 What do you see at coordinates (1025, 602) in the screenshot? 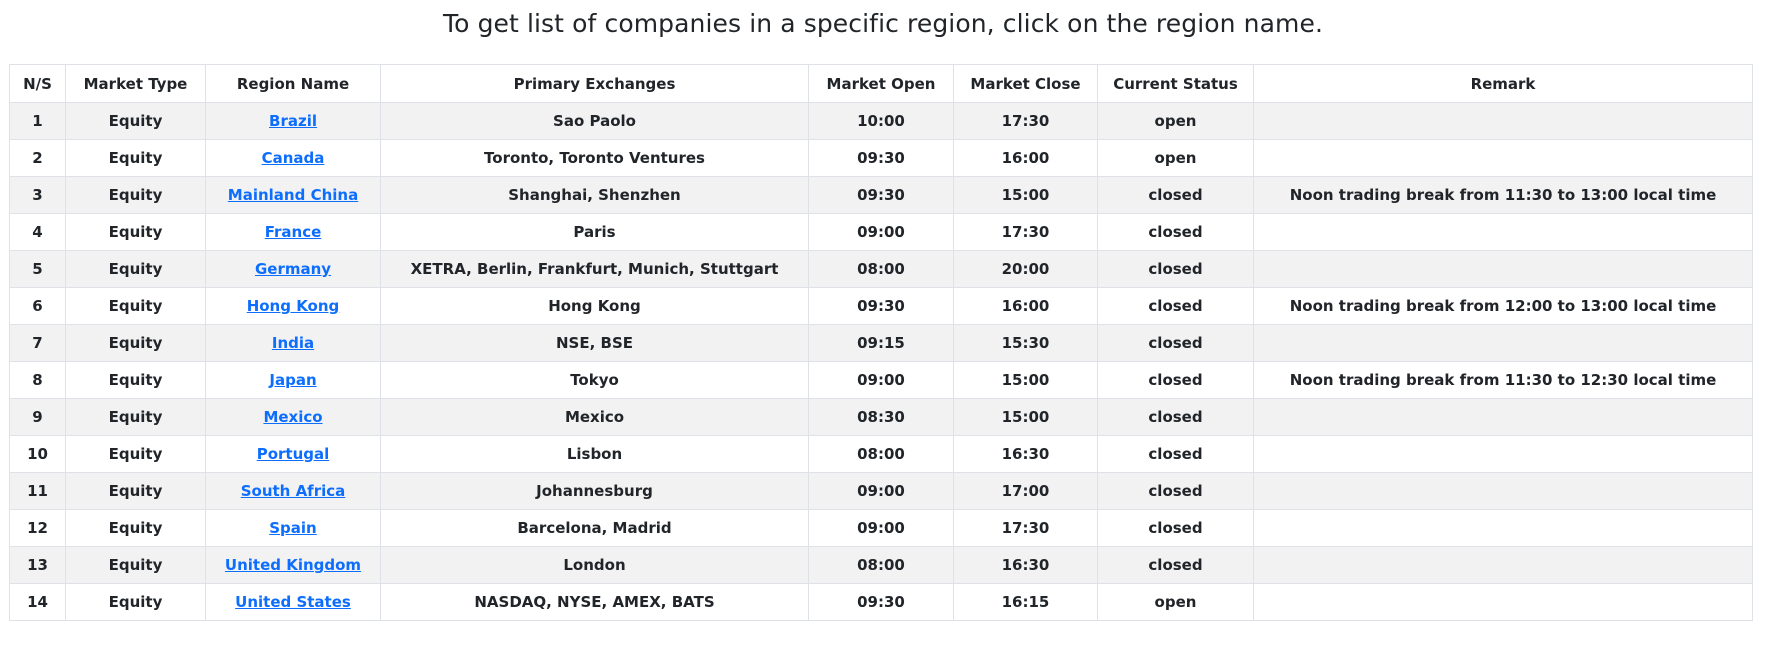
I see `cell-market-close: 16:15` at bounding box center [1025, 602].